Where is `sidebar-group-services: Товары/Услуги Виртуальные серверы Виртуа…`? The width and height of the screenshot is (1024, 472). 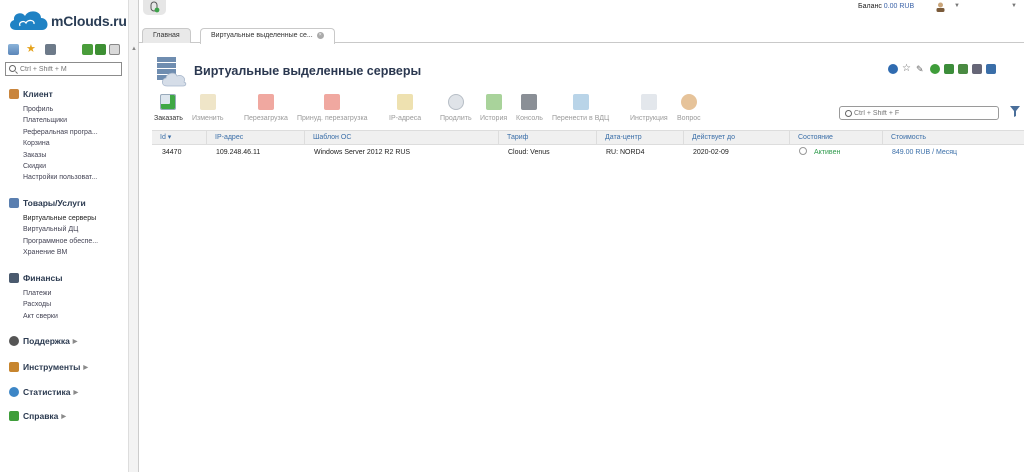
sidebar-group-services: Товары/Услуги Виртуальные серверы Виртуа… is located at coordinates (53, 228).